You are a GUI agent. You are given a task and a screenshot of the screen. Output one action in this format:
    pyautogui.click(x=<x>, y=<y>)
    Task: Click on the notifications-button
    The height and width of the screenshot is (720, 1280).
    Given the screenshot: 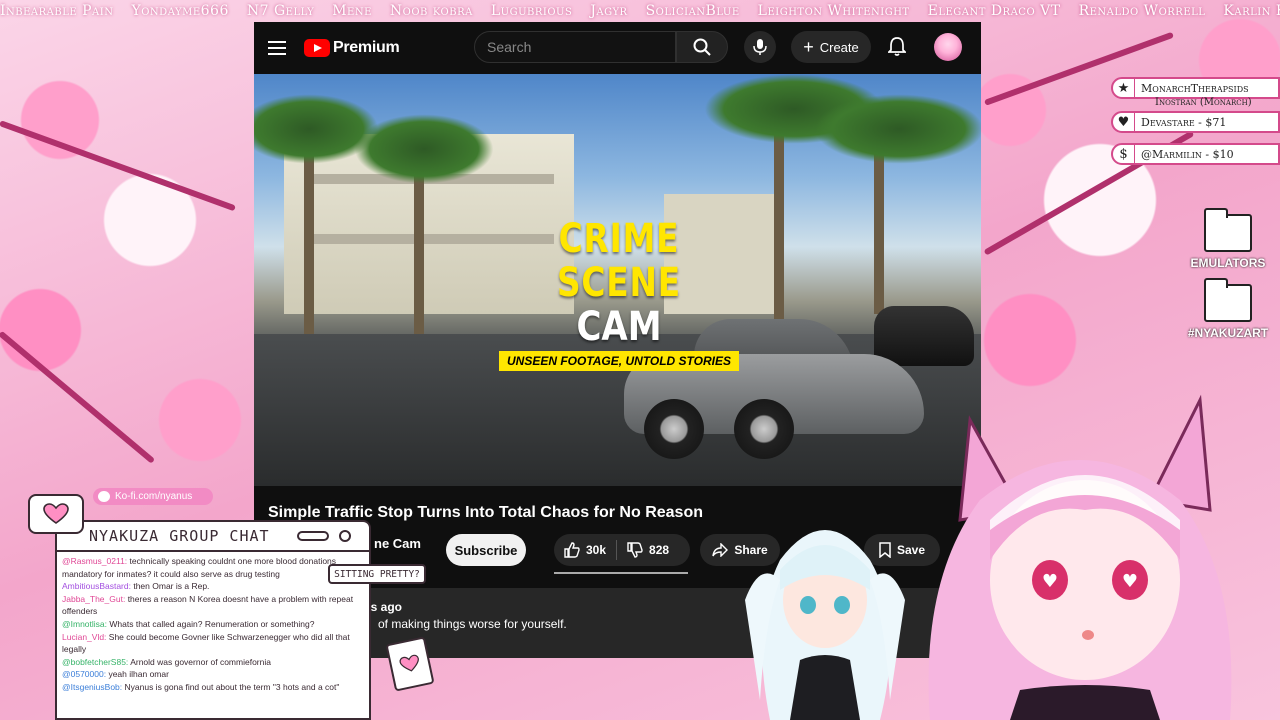 What is the action you would take?
    pyautogui.click(x=897, y=47)
    